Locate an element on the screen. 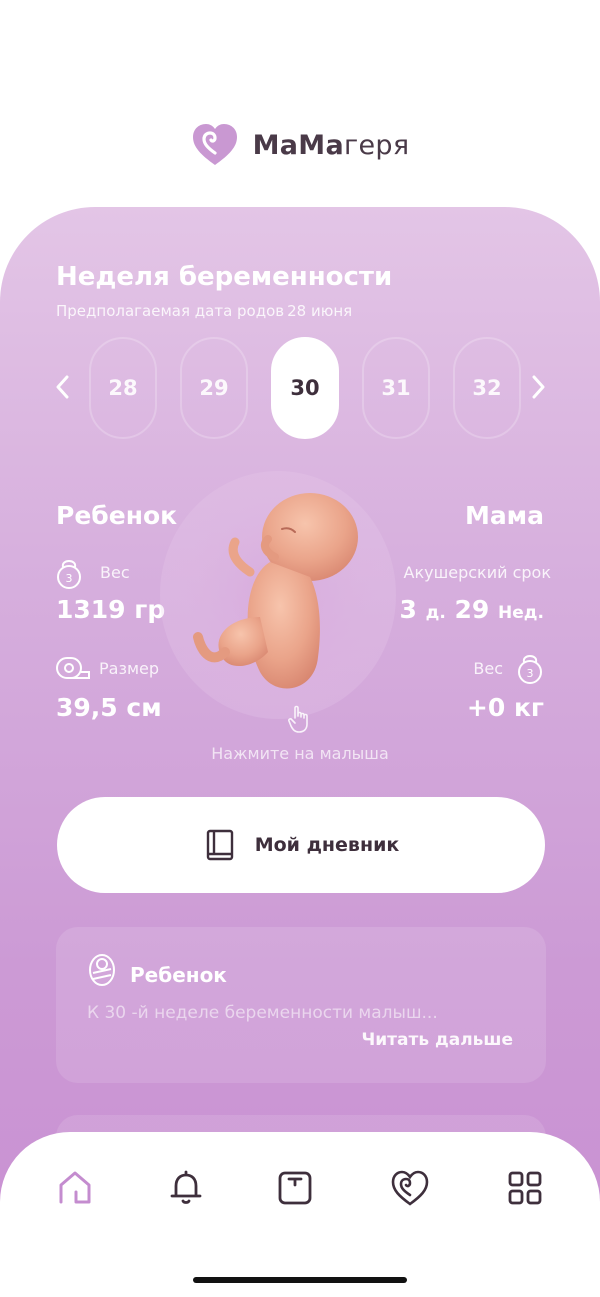 This screenshot has height=1297, width=600. pregnancy-week-title: Неделя беременности is located at coordinates (224, 277).